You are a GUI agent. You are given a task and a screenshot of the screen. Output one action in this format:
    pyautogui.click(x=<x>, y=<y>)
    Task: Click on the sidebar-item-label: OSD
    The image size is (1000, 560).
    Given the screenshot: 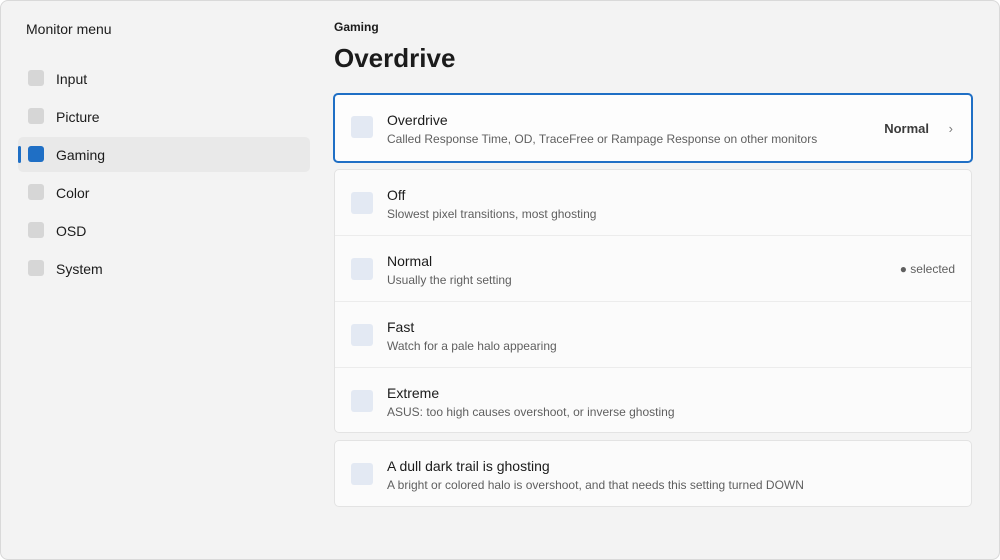 What is the action you would take?
    pyautogui.click(x=71, y=231)
    